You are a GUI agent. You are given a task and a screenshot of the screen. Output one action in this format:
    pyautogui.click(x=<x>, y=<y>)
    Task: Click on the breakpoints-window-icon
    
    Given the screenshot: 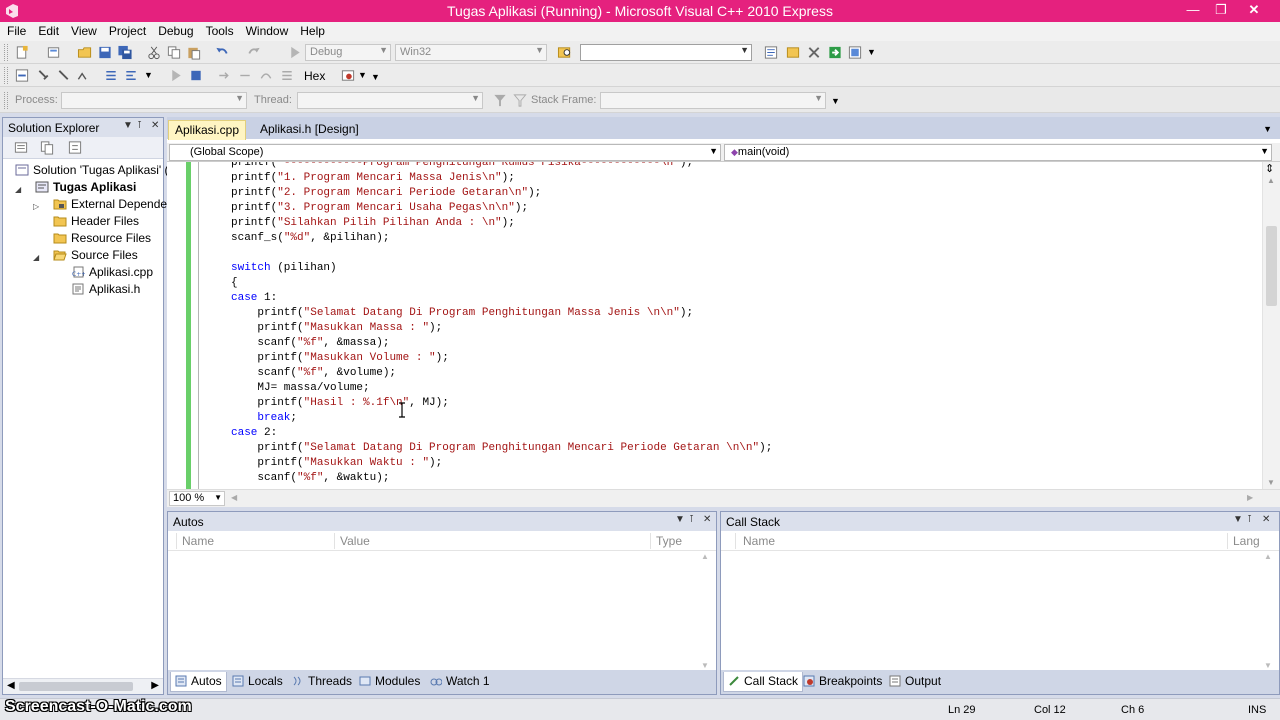 What is the action you would take?
    pyautogui.click(x=348, y=75)
    